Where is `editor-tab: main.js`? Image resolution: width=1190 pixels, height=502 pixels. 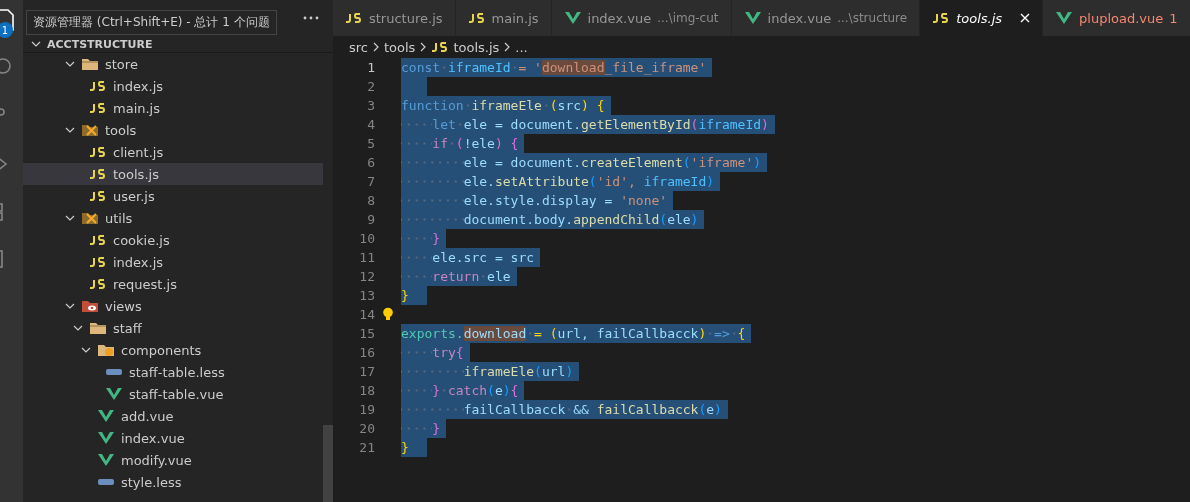
editor-tab: main.js is located at coordinates (503, 18).